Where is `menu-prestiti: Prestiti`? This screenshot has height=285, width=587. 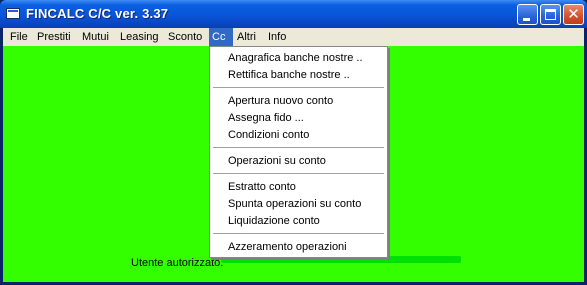
menu-prestiti: Prestiti is located at coordinates (54, 37).